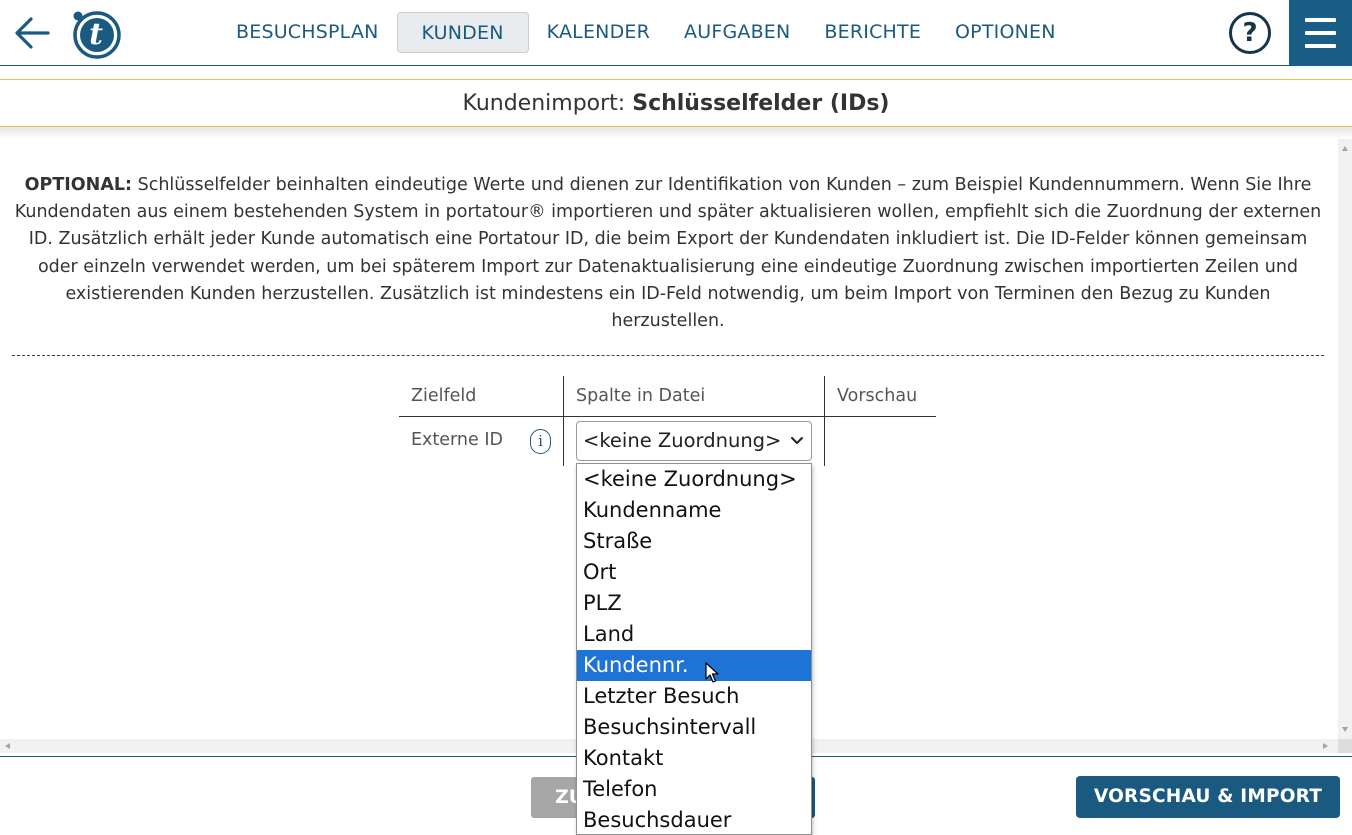 Image resolution: width=1352 pixels, height=835 pixels. What do you see at coordinates (797, 440) in the screenshot?
I see `chevron-down-icon` at bounding box center [797, 440].